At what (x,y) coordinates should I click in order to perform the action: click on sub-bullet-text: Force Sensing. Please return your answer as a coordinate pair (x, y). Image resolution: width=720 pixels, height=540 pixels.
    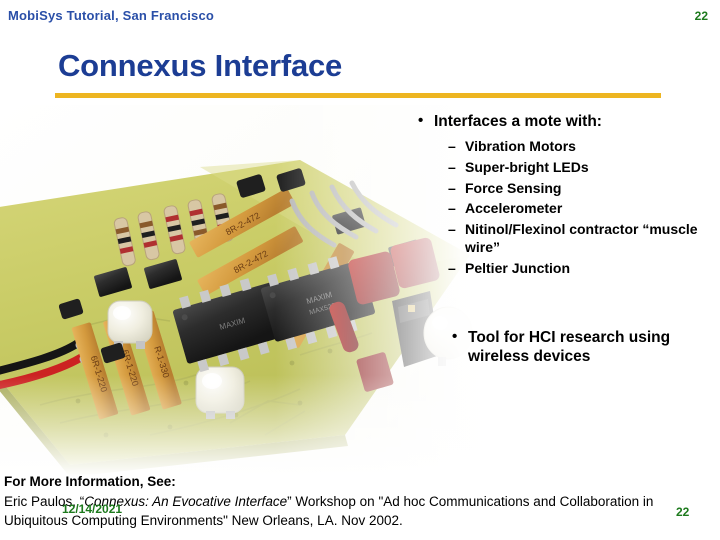
    Looking at the image, I should click on (513, 187).